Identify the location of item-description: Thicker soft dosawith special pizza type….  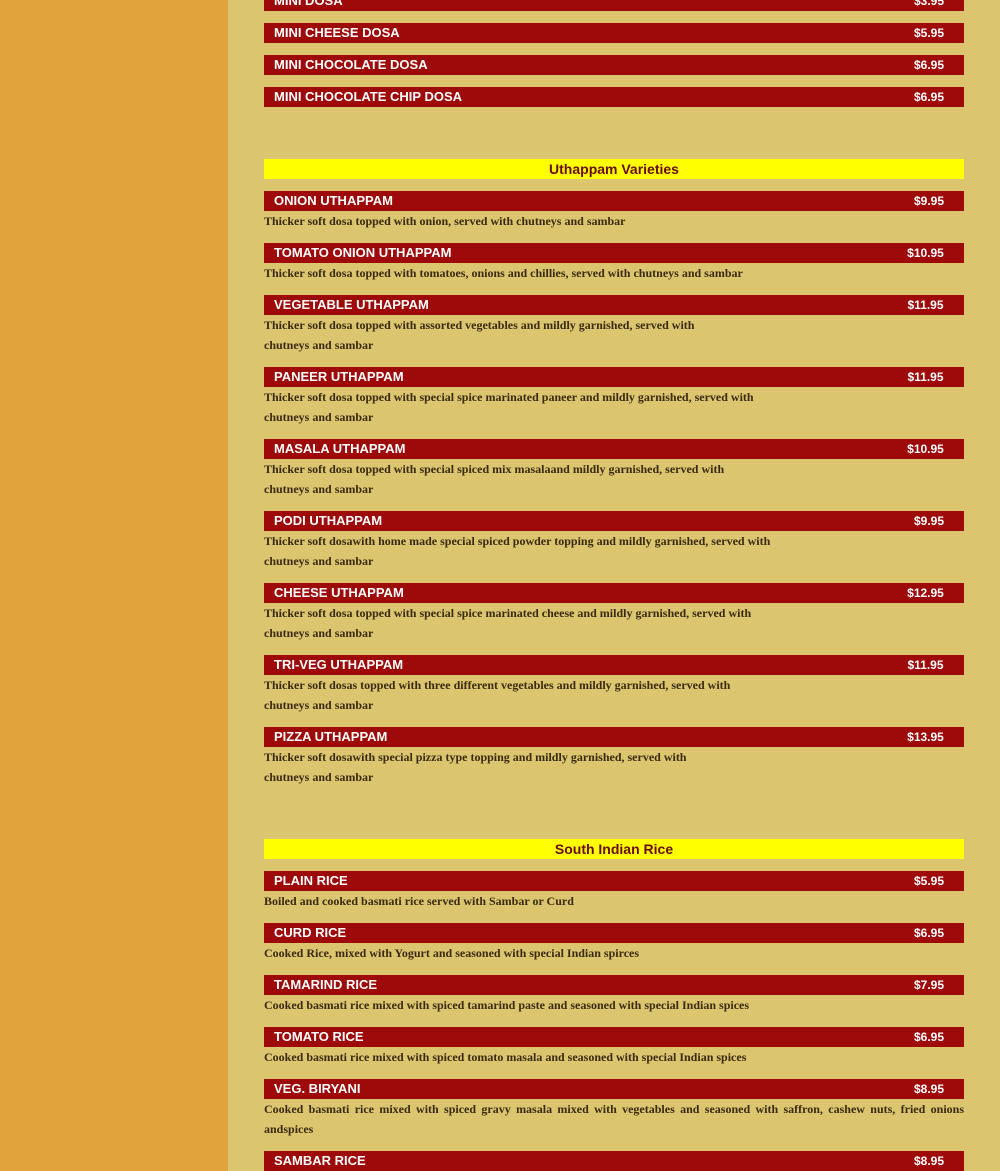
(475, 757).